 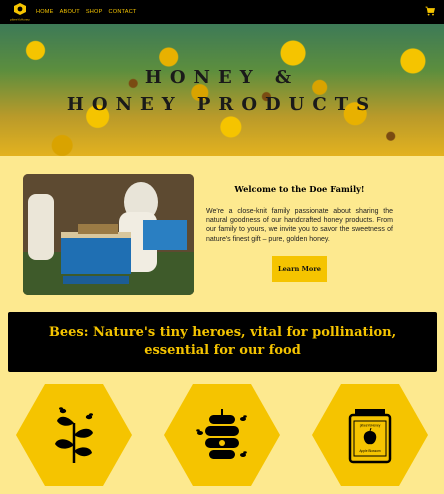 What do you see at coordinates (222, 104) in the screenshot?
I see `hero-title-line2: HONEY PRODUCTS` at bounding box center [222, 104].